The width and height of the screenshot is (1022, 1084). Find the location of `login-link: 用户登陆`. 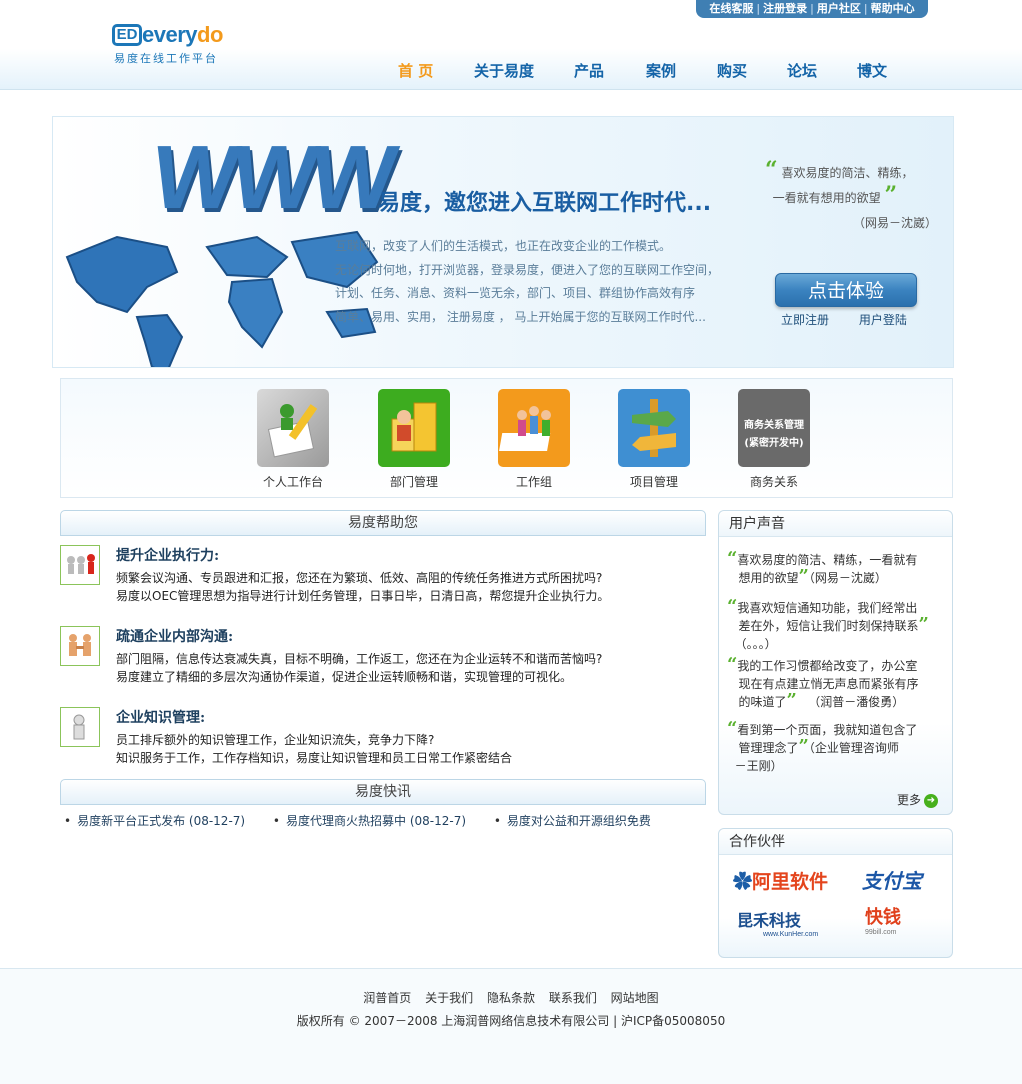

login-link: 用户登陆 is located at coordinates (883, 320).